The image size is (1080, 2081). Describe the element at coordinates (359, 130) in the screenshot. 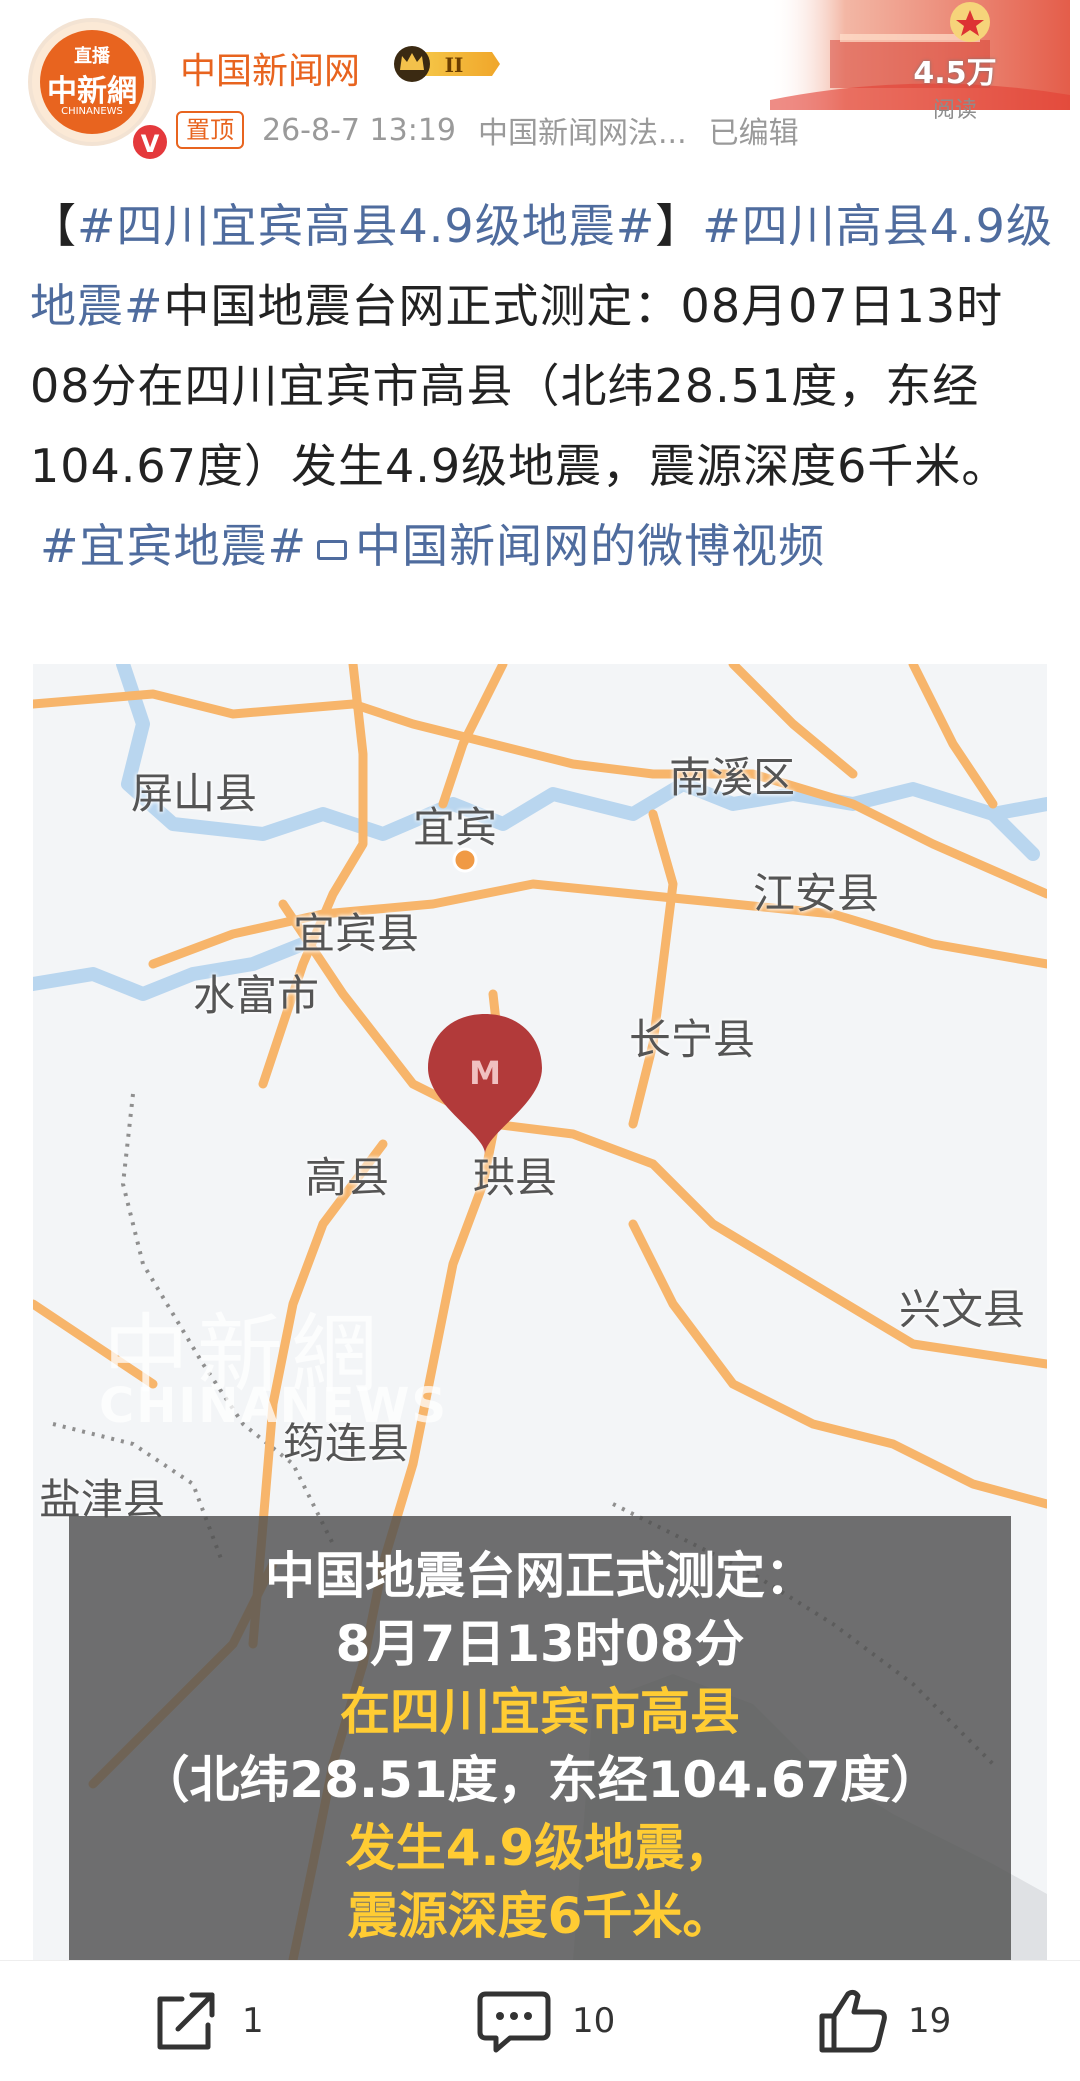

I see `timestamp: 26-8-7 13:19` at that location.